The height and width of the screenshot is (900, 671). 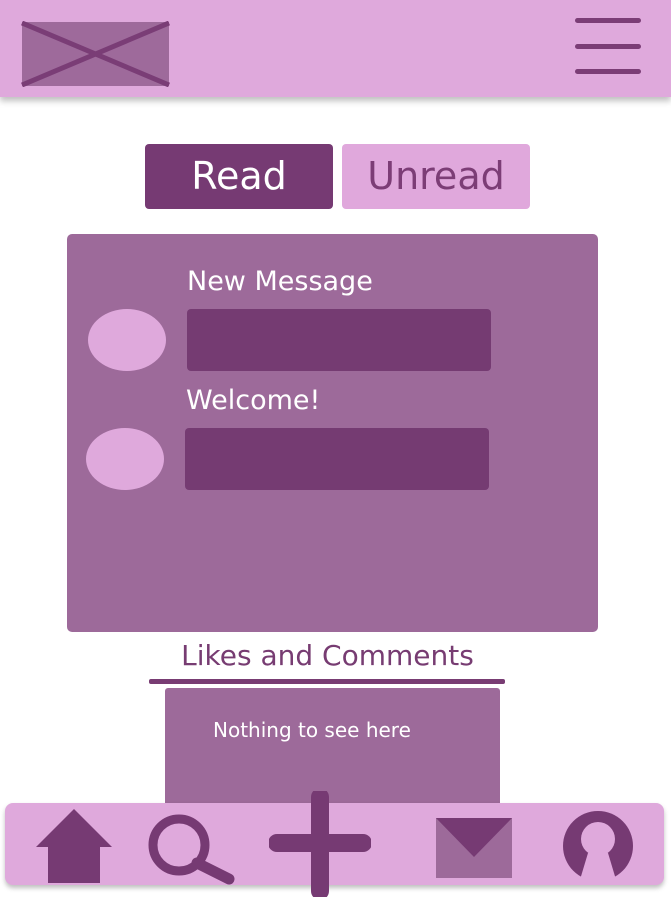 I want to click on profile-icon, so click(x=598, y=846).